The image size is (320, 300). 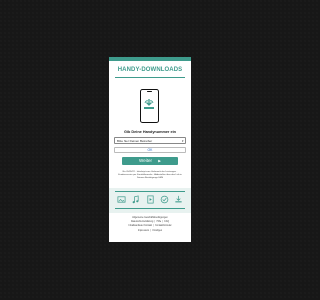 I want to click on check-icon, so click(x=164, y=199).